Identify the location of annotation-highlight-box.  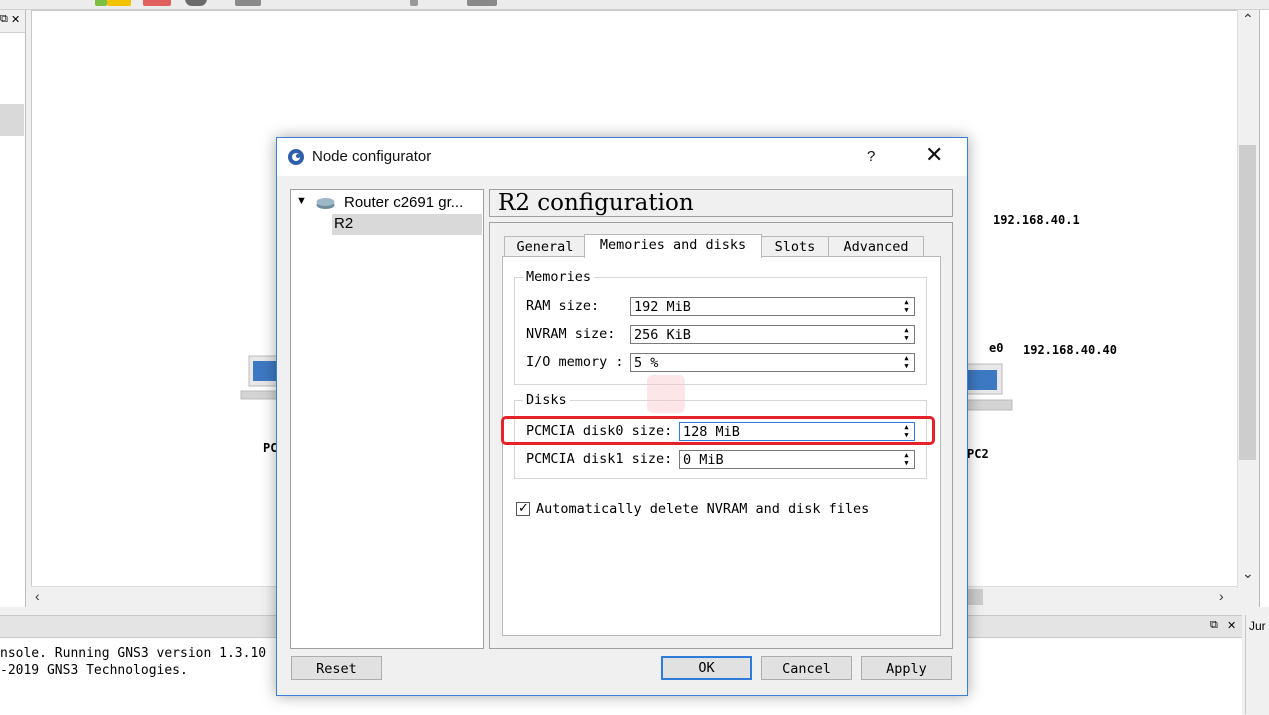
(718, 430).